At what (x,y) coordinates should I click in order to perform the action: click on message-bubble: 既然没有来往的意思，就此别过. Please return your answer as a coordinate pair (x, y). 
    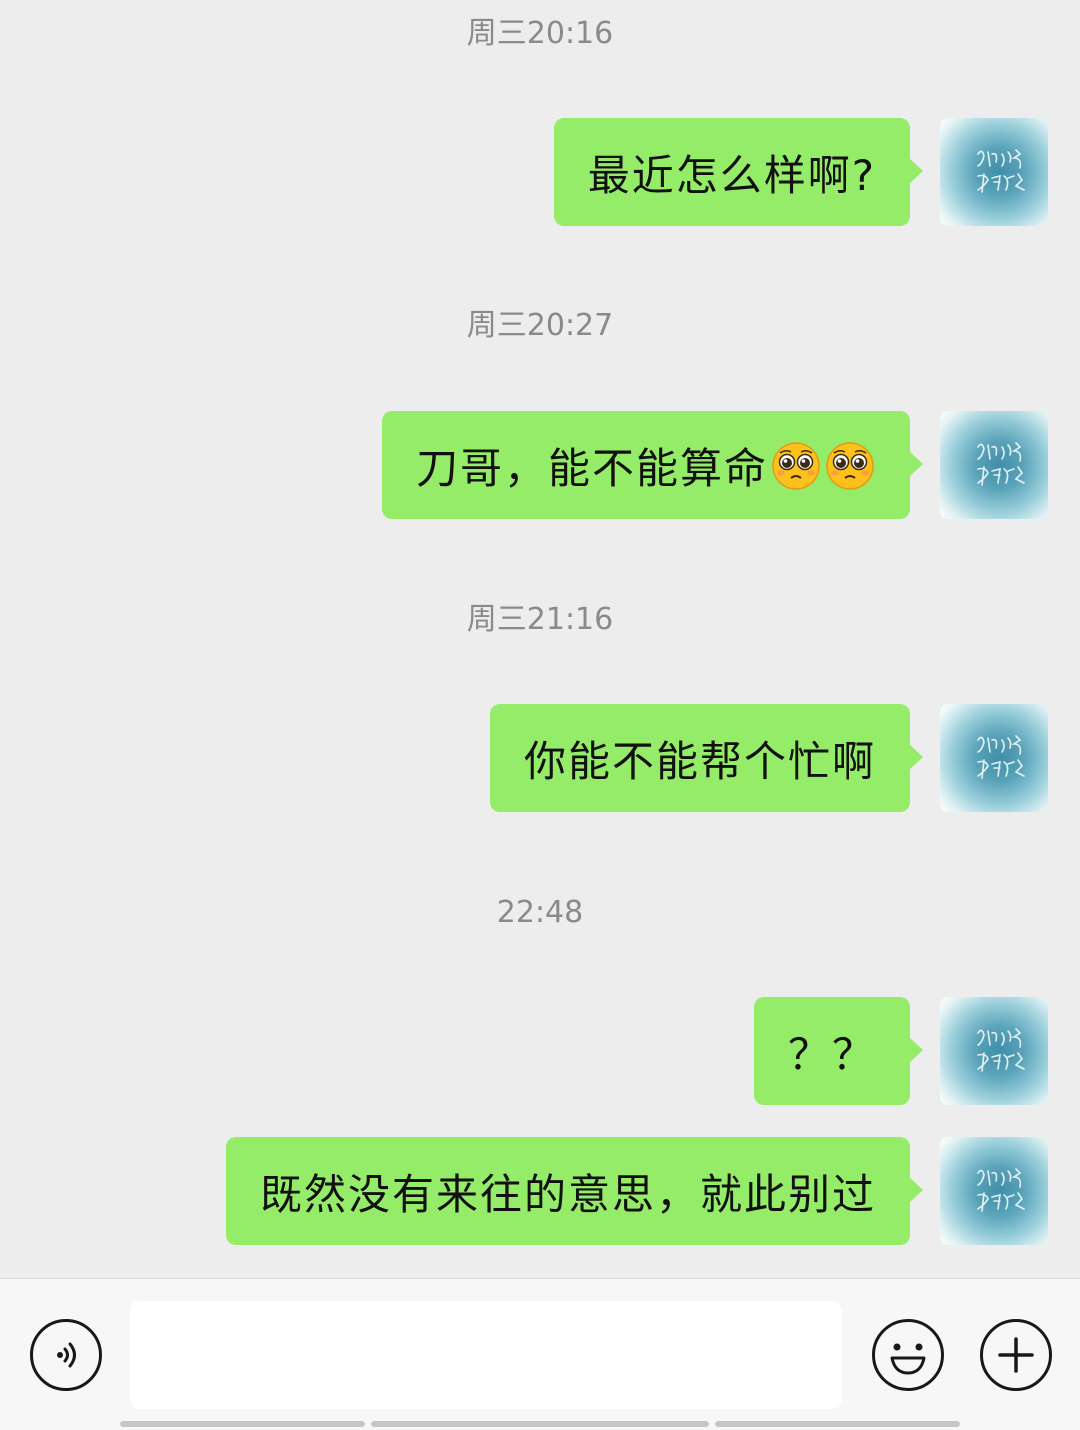
    Looking at the image, I should click on (574, 1191).